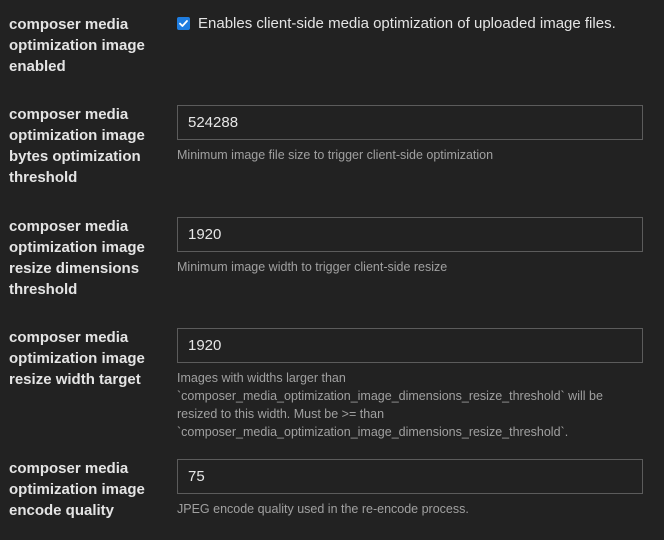 This screenshot has height=540, width=664. What do you see at coordinates (410, 234) in the screenshot?
I see `resize-dimensions-input` at bounding box center [410, 234].